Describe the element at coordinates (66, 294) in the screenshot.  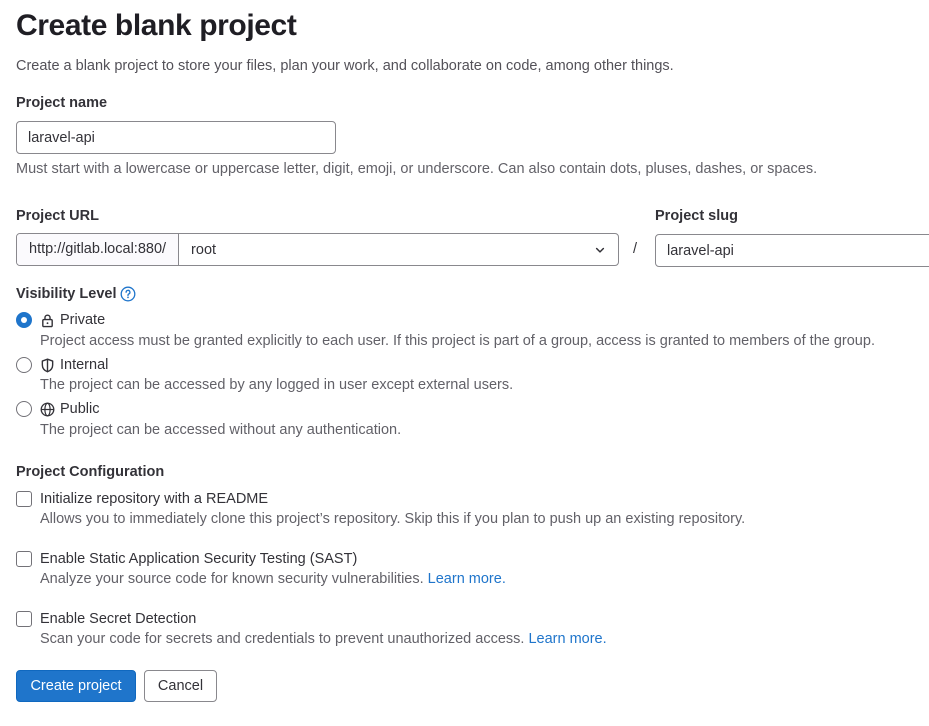
I see `visibility-label: Visibility Level` at that location.